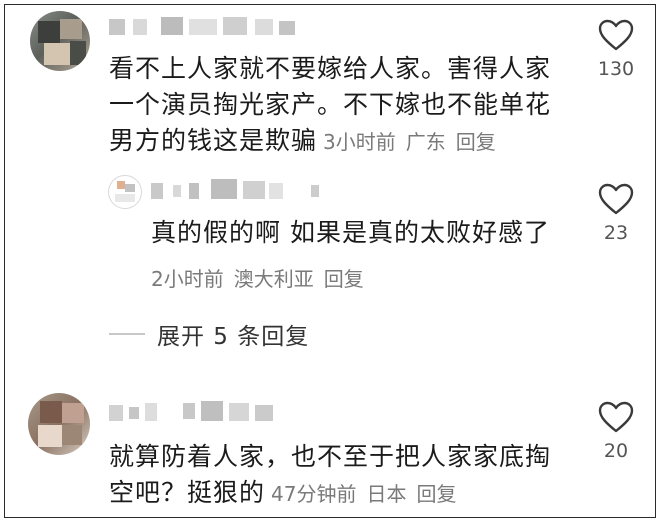 The image size is (660, 522). Describe the element at coordinates (359, 142) in the screenshot. I see `comment-time: 3小时前` at that location.